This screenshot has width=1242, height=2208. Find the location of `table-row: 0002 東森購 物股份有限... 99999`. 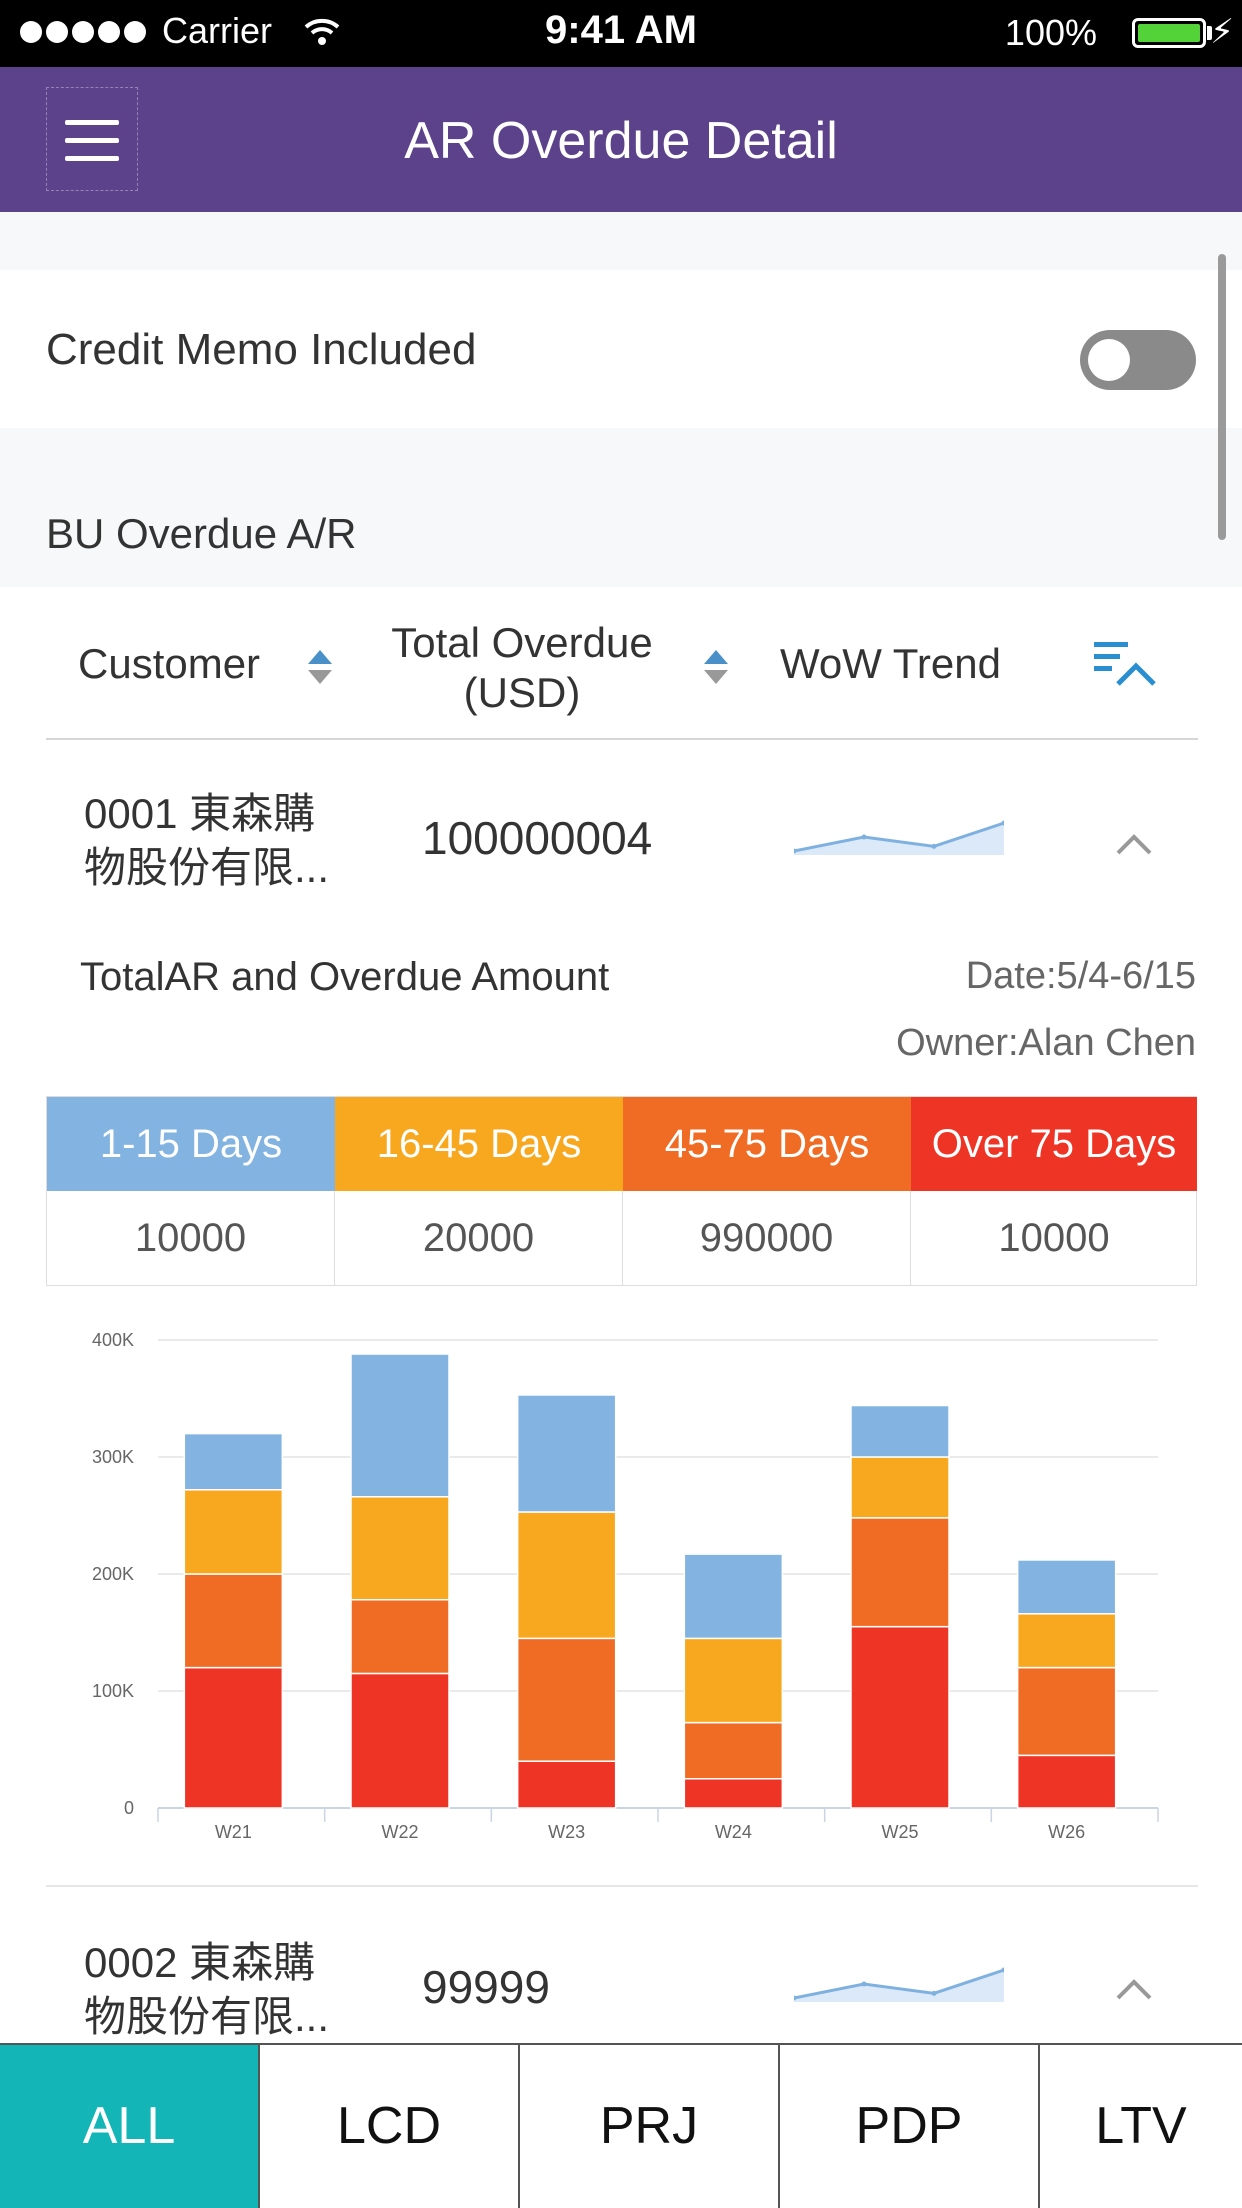

table-row: 0002 東森購 物股份有限... 99999 is located at coordinates (621, 1965).